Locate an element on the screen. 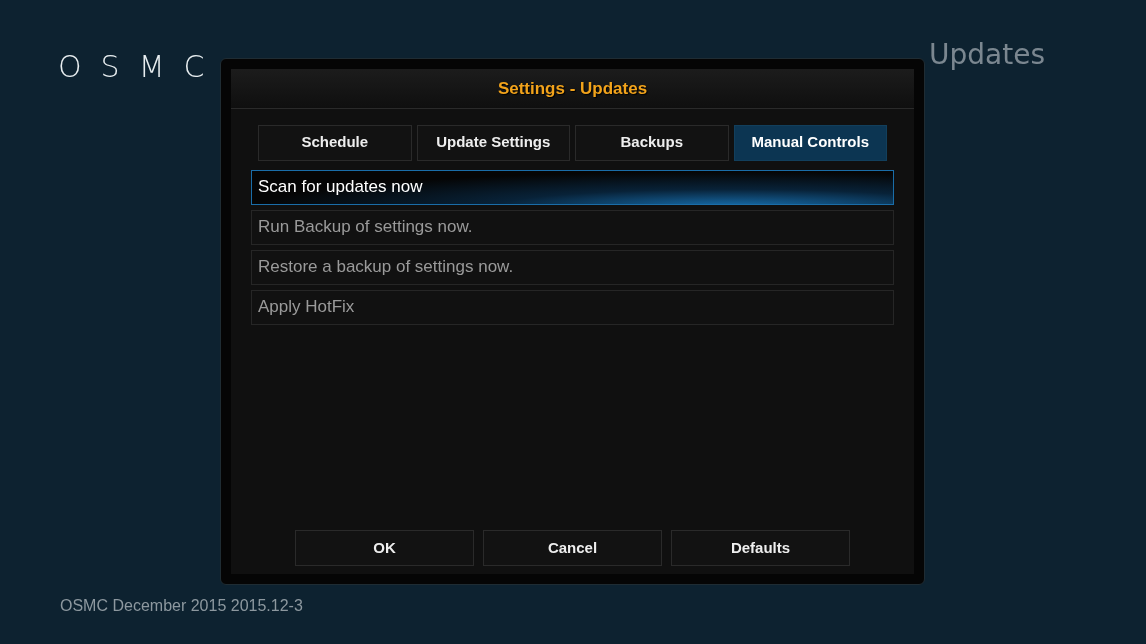 The width and height of the screenshot is (1146, 644). menu-item: Run Backup of settings now. is located at coordinates (572, 227).